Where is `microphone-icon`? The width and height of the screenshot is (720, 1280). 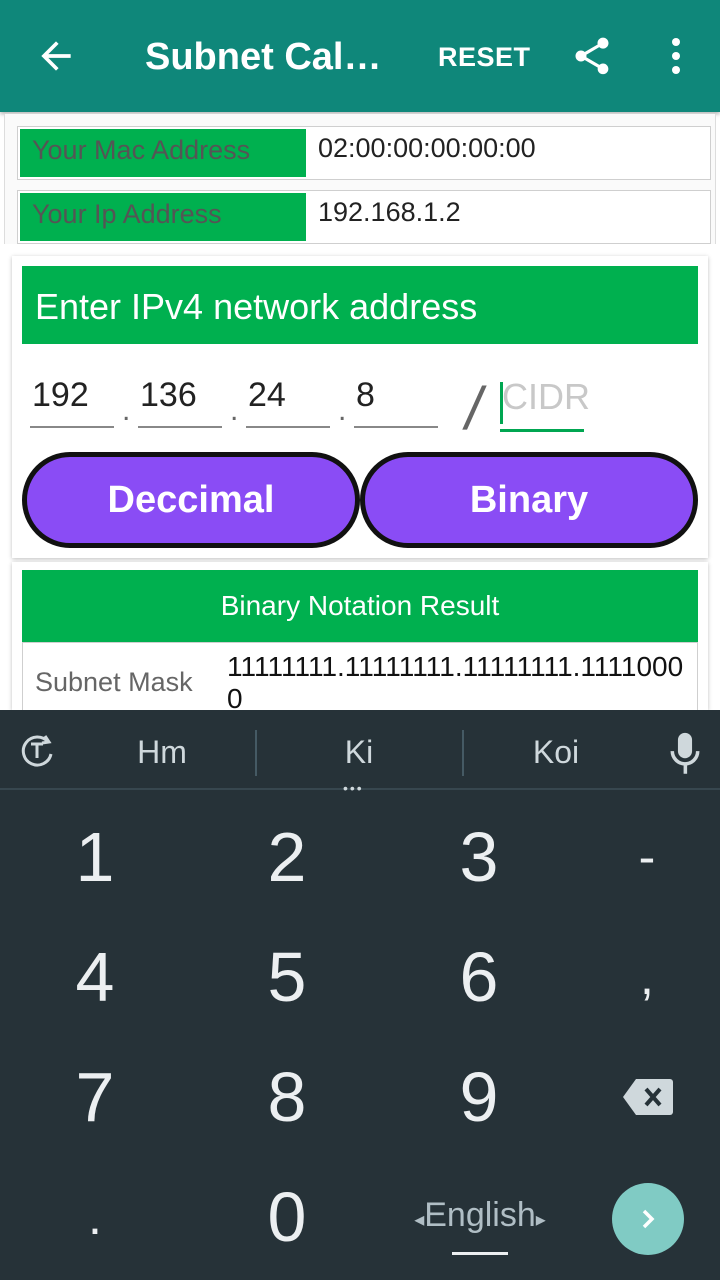
microphone-icon is located at coordinates (685, 754).